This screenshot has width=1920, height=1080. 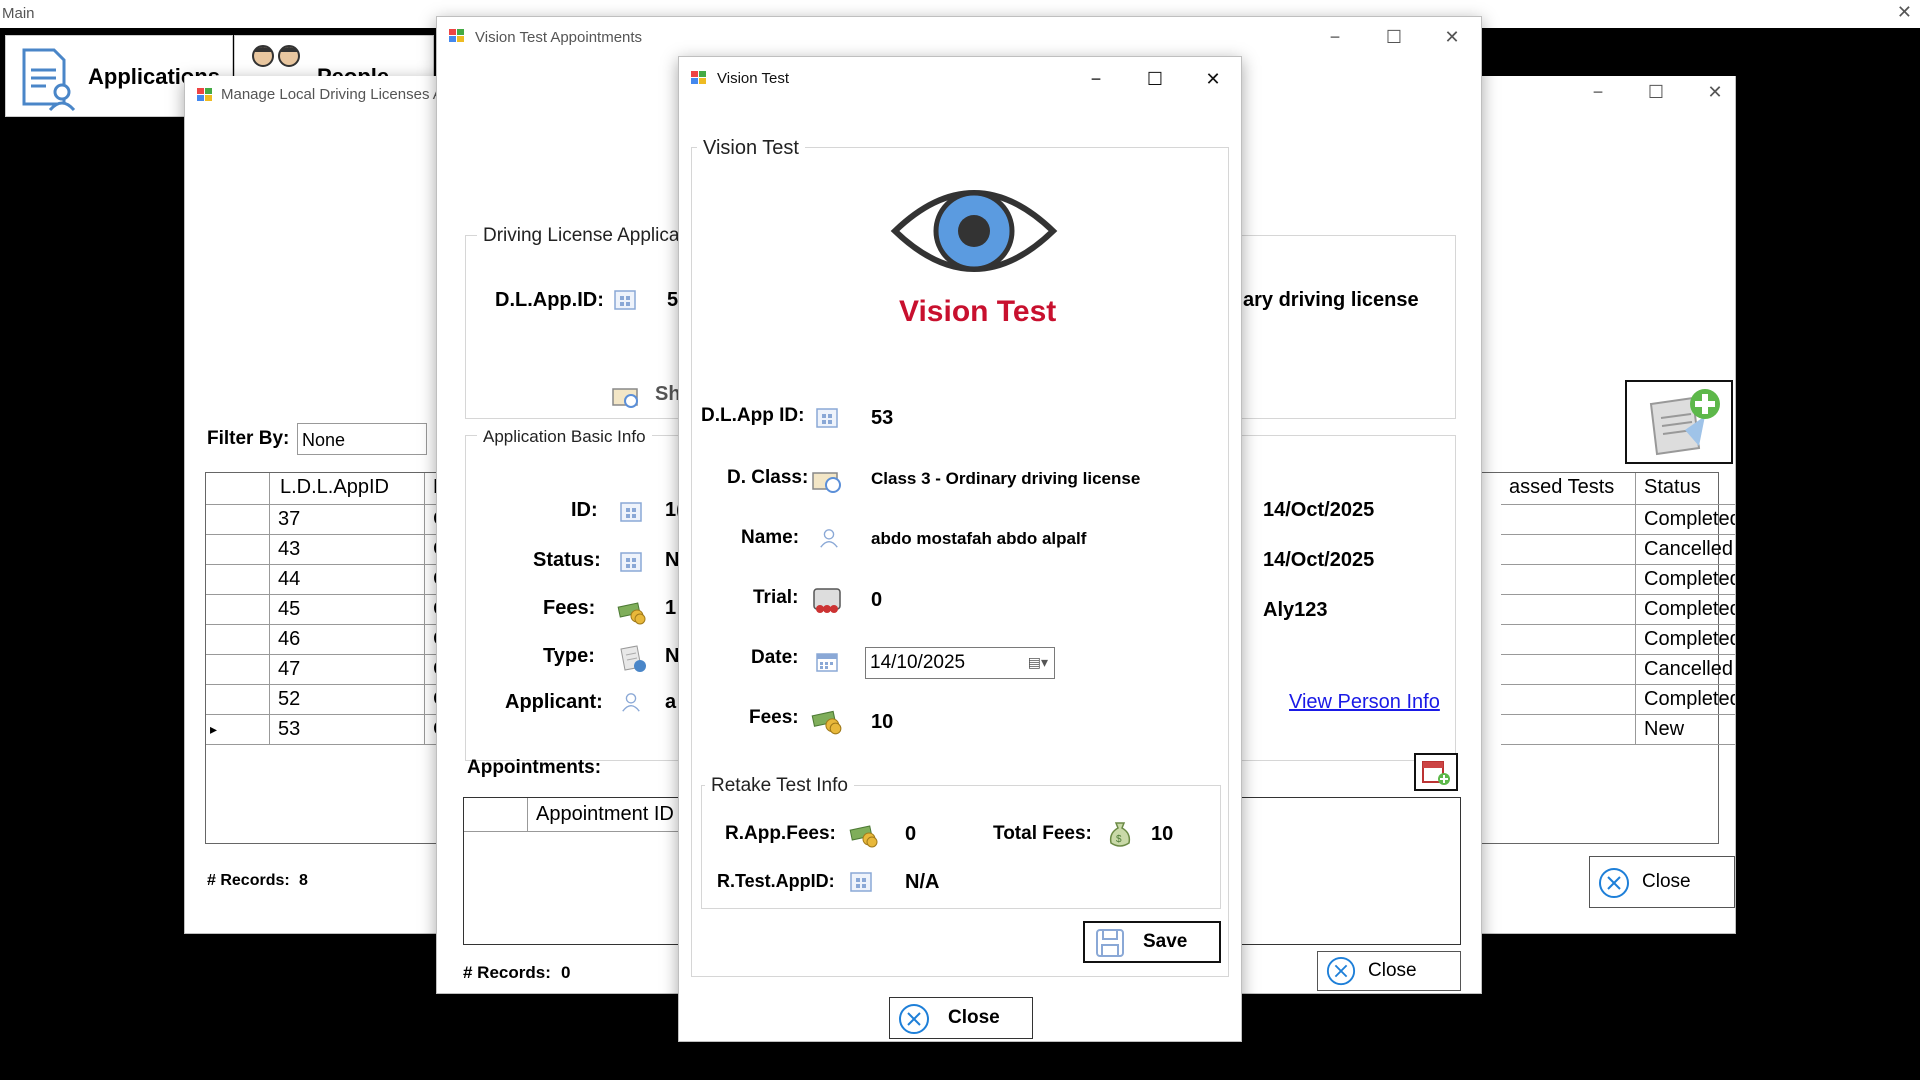 What do you see at coordinates (1679, 422) in the screenshot?
I see `add-application-button` at bounding box center [1679, 422].